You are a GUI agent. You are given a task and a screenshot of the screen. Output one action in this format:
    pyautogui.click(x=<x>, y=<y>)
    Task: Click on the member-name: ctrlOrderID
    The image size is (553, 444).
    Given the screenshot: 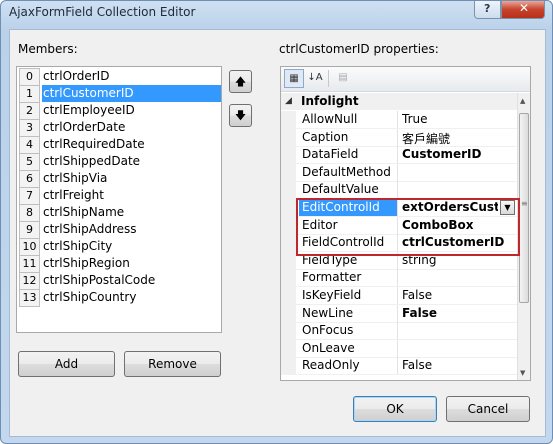 What is the action you would take?
    pyautogui.click(x=76, y=76)
    